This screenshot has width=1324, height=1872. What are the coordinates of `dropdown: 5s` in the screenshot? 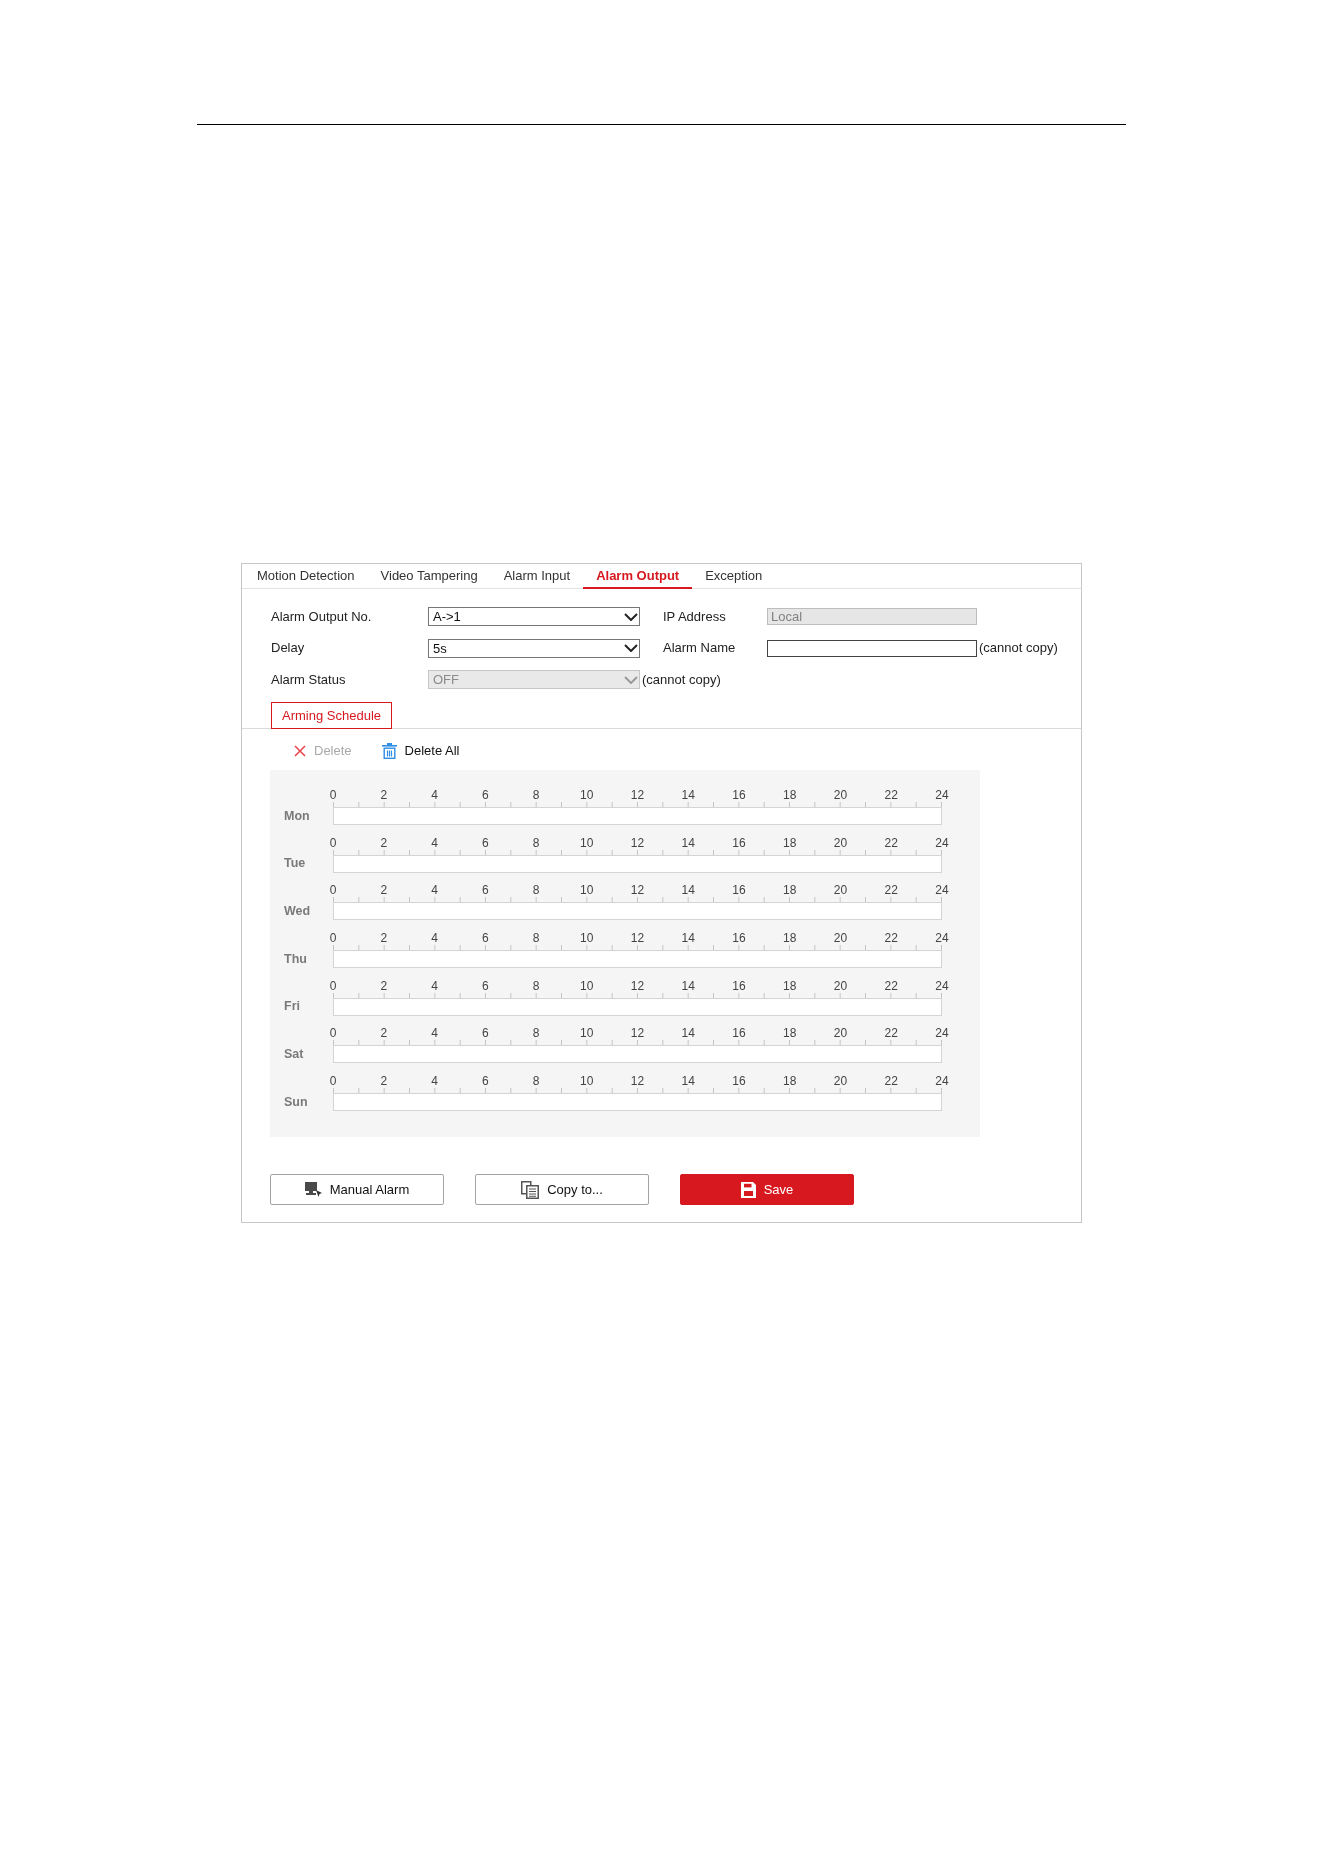 It's located at (534, 648).